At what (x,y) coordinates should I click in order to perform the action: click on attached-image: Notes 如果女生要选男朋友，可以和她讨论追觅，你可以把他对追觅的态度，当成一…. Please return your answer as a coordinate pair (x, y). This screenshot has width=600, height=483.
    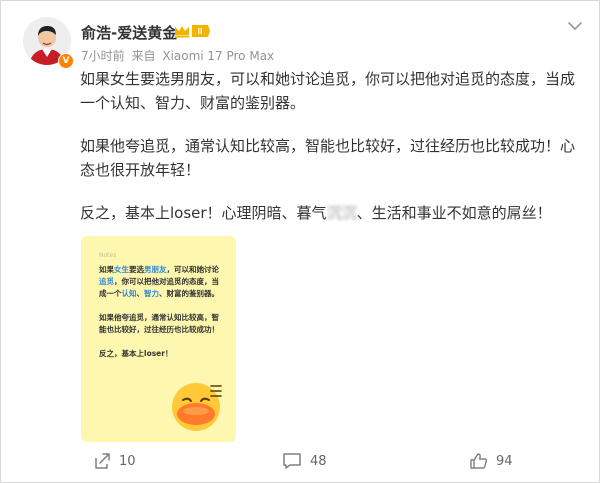
    Looking at the image, I should click on (158, 339).